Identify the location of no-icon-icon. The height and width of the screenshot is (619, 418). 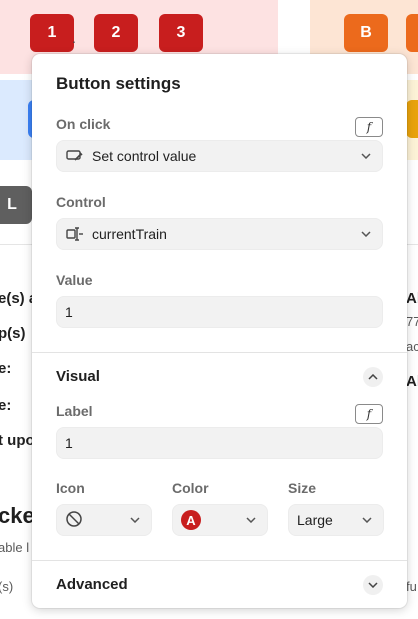
(74, 520).